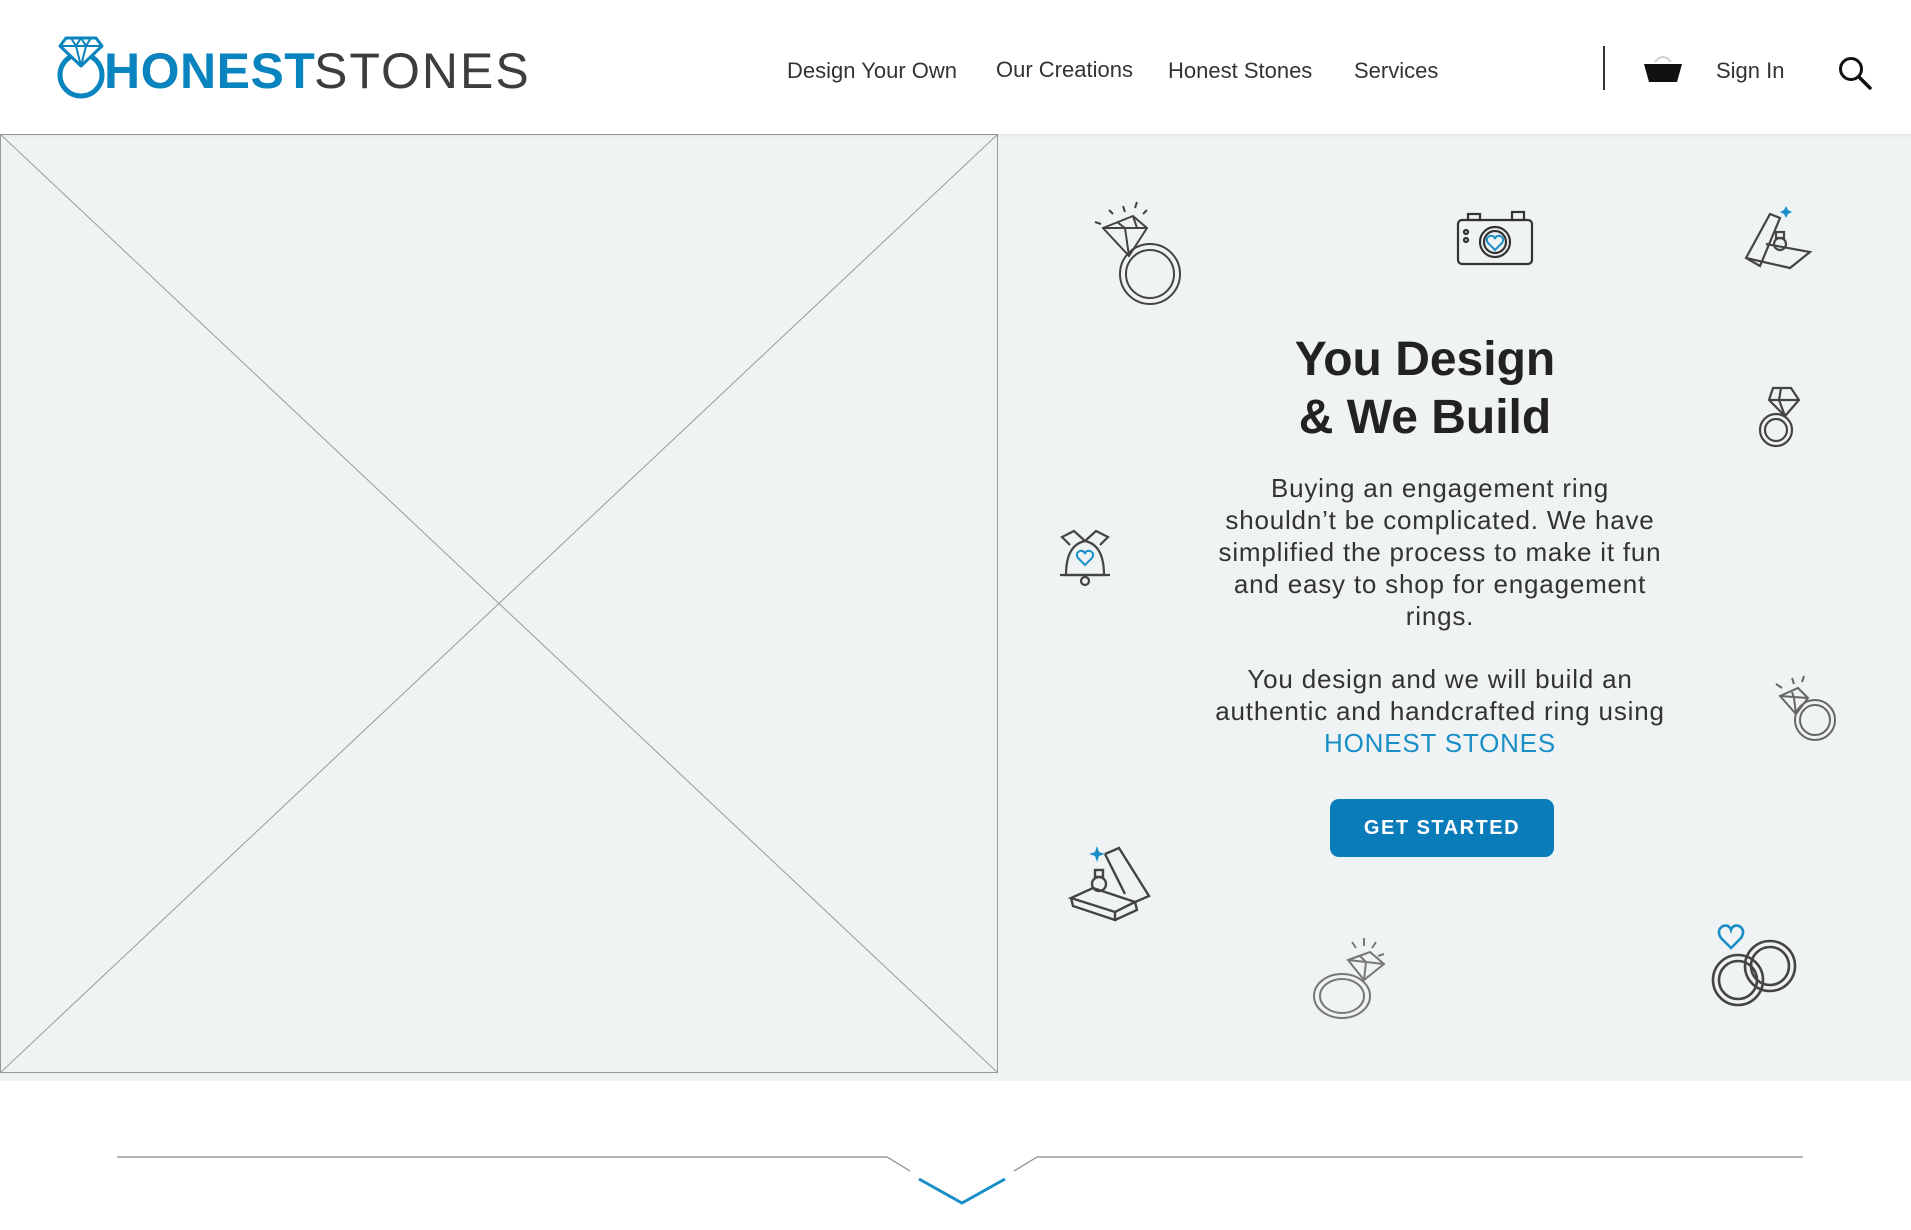 This screenshot has height=1230, width=1911. What do you see at coordinates (1779, 417) in the screenshot?
I see `small-ring-icon` at bounding box center [1779, 417].